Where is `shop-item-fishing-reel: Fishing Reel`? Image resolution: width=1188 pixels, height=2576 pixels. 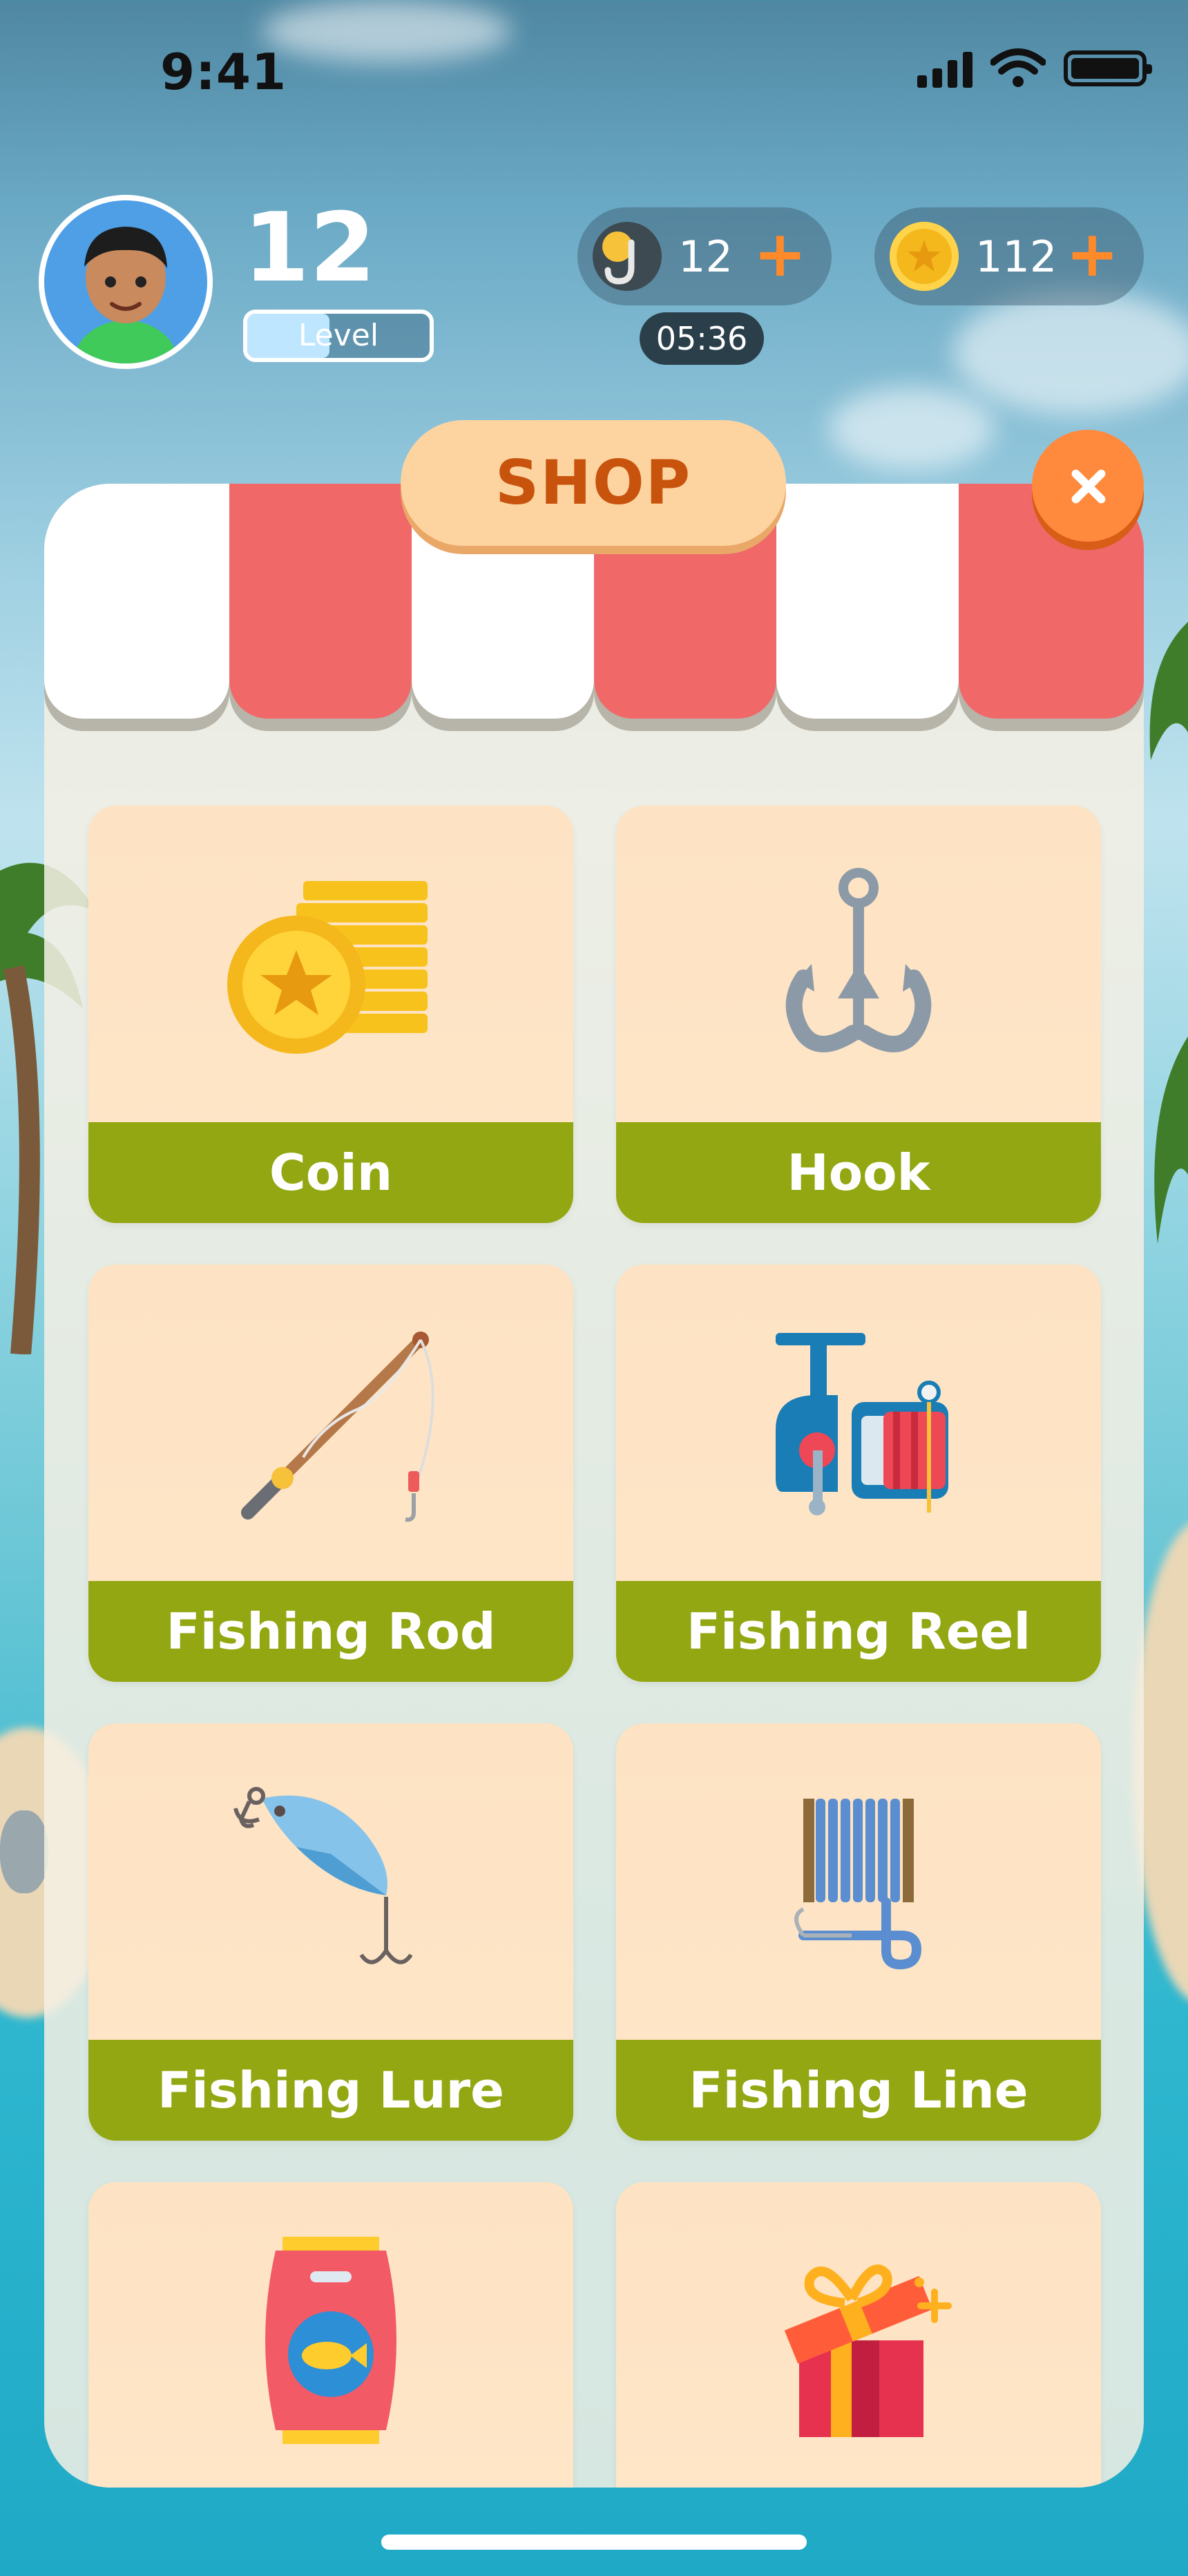 shop-item-fishing-reel: Fishing Reel is located at coordinates (858, 1473).